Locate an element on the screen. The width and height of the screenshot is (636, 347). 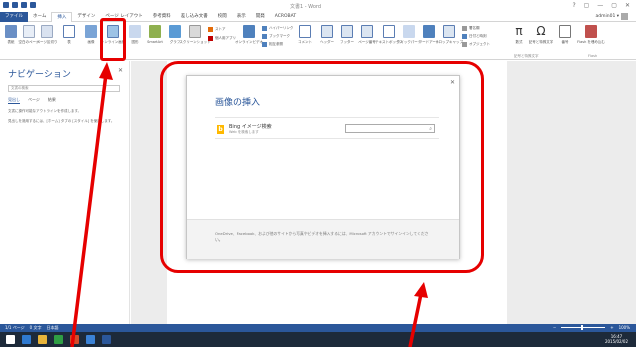
tab-10: ACROBAT is located at coordinates (285, 17).